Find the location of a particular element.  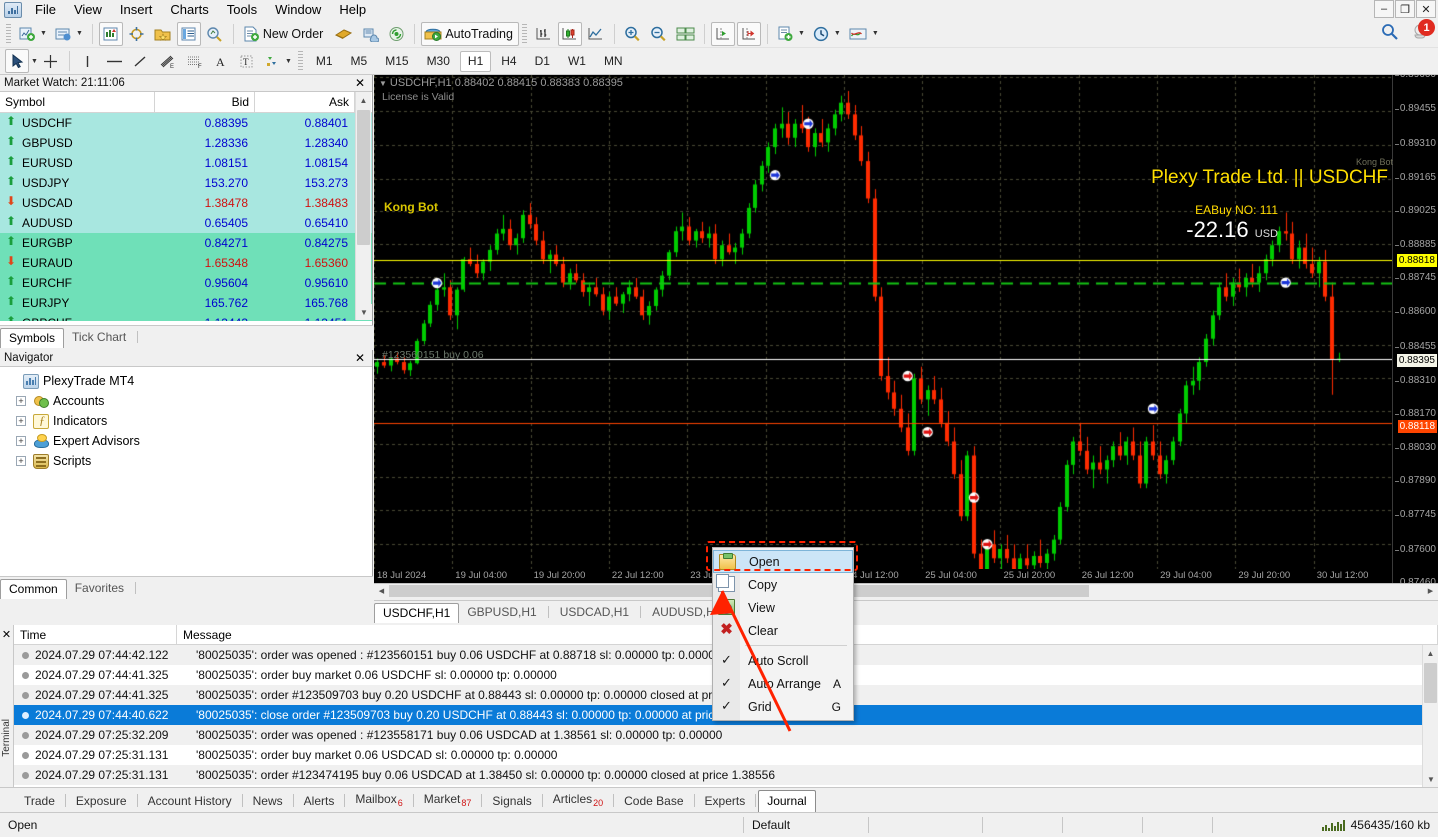

autotrading-button: AutoTrading is located at coordinates (470, 33).